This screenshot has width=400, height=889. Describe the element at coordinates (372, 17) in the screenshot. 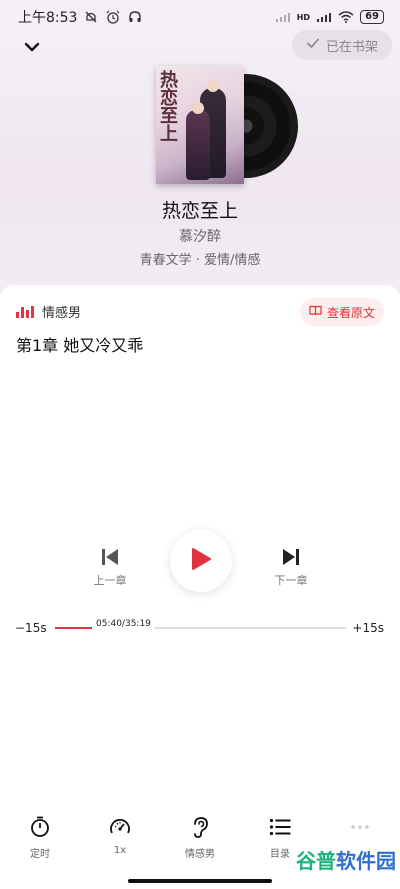

I see `battery-indicator: 69` at that location.